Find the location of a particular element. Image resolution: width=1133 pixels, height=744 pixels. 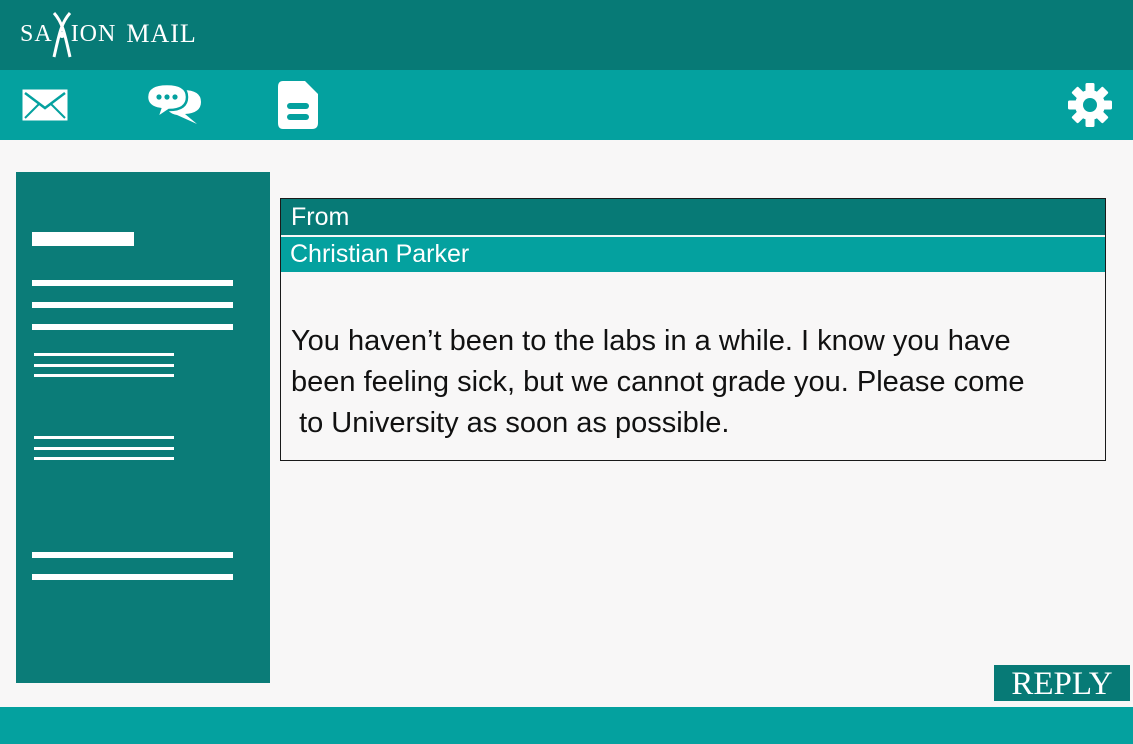

settings-button is located at coordinates (1090, 105).